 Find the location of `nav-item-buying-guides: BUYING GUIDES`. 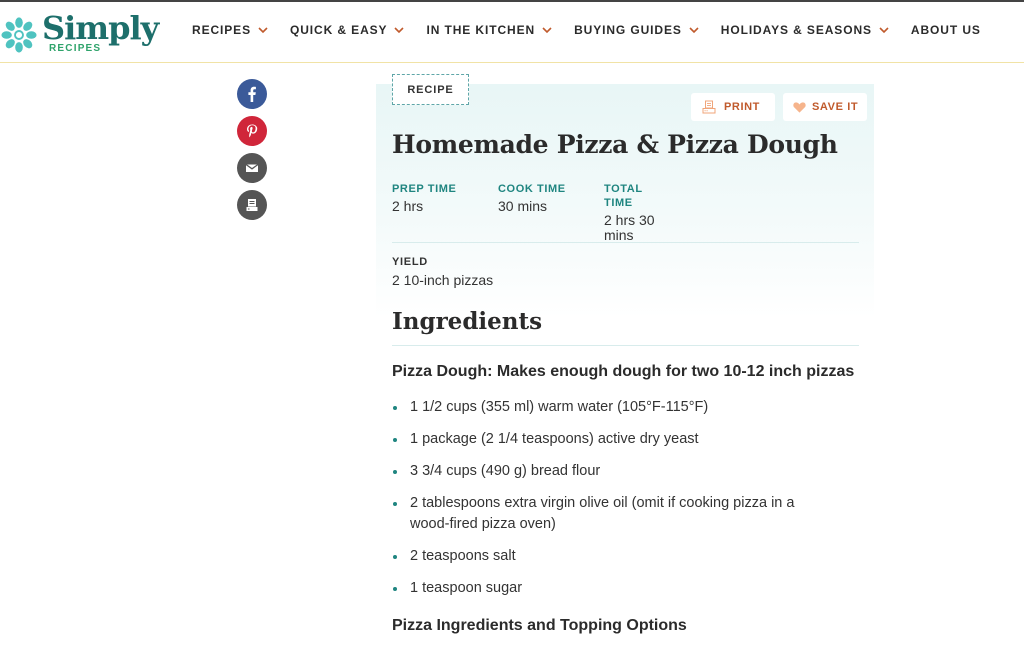

nav-item-buying-guides: BUYING GUIDES is located at coordinates (636, 30).